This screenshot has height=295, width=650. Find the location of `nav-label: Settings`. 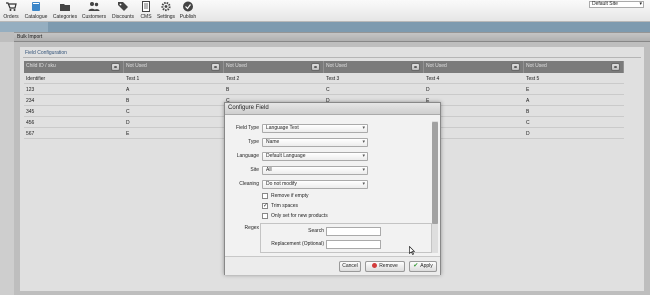

nav-label: Settings is located at coordinates (166, 17).